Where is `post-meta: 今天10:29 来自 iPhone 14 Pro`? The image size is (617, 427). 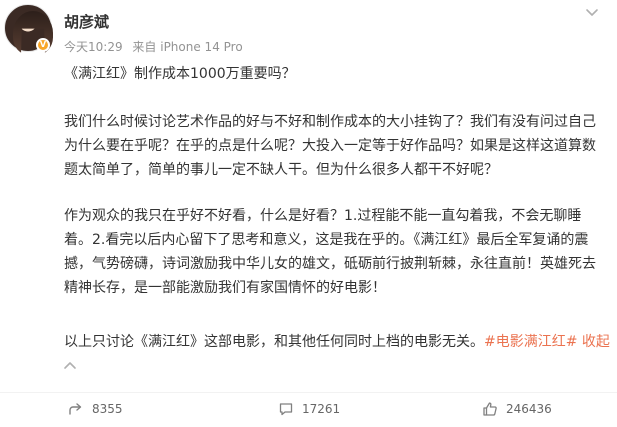 post-meta: 今天10:29 来自 iPhone 14 Pro is located at coordinates (153, 46).